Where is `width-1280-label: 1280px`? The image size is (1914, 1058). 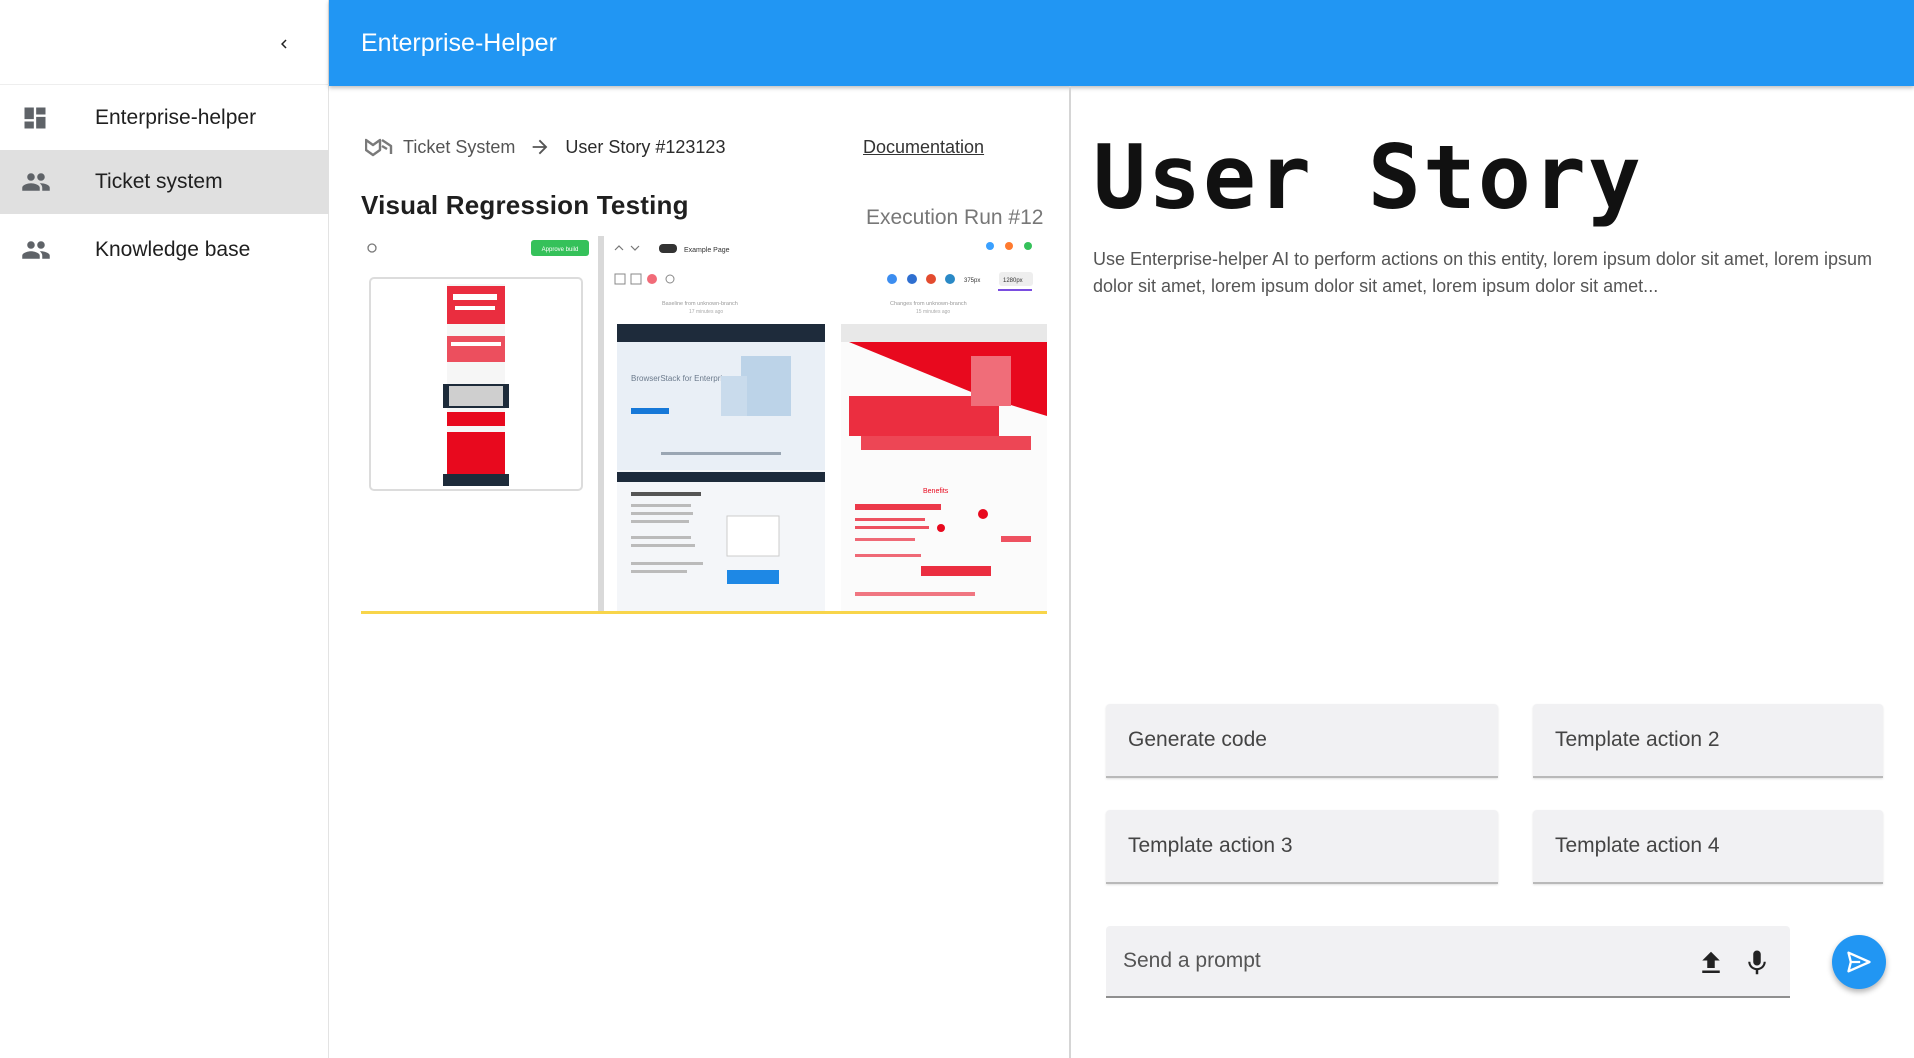
width-1280-label: 1280px is located at coordinates (1013, 281).